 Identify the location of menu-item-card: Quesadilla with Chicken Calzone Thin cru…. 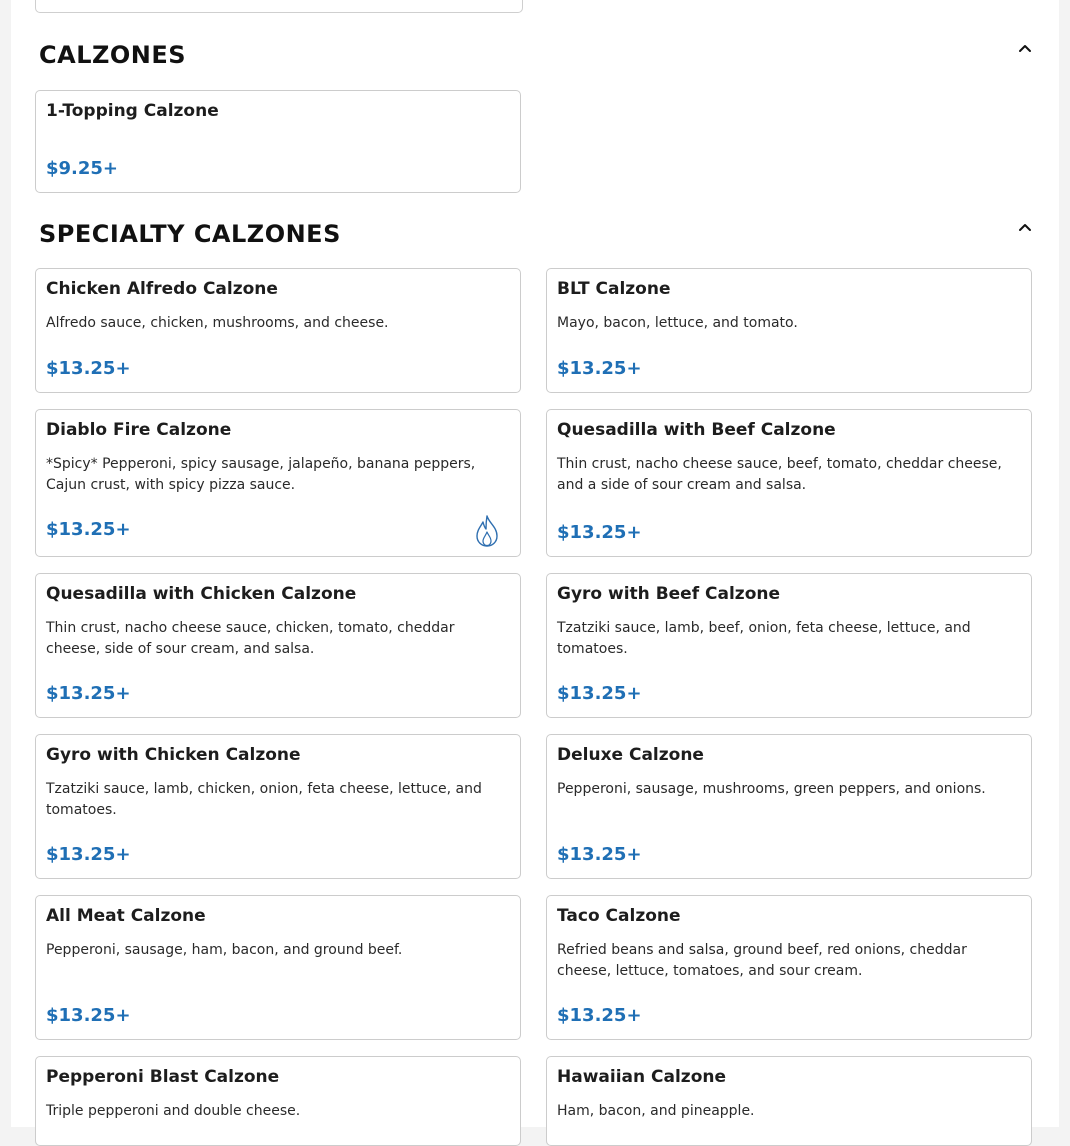
(278, 645).